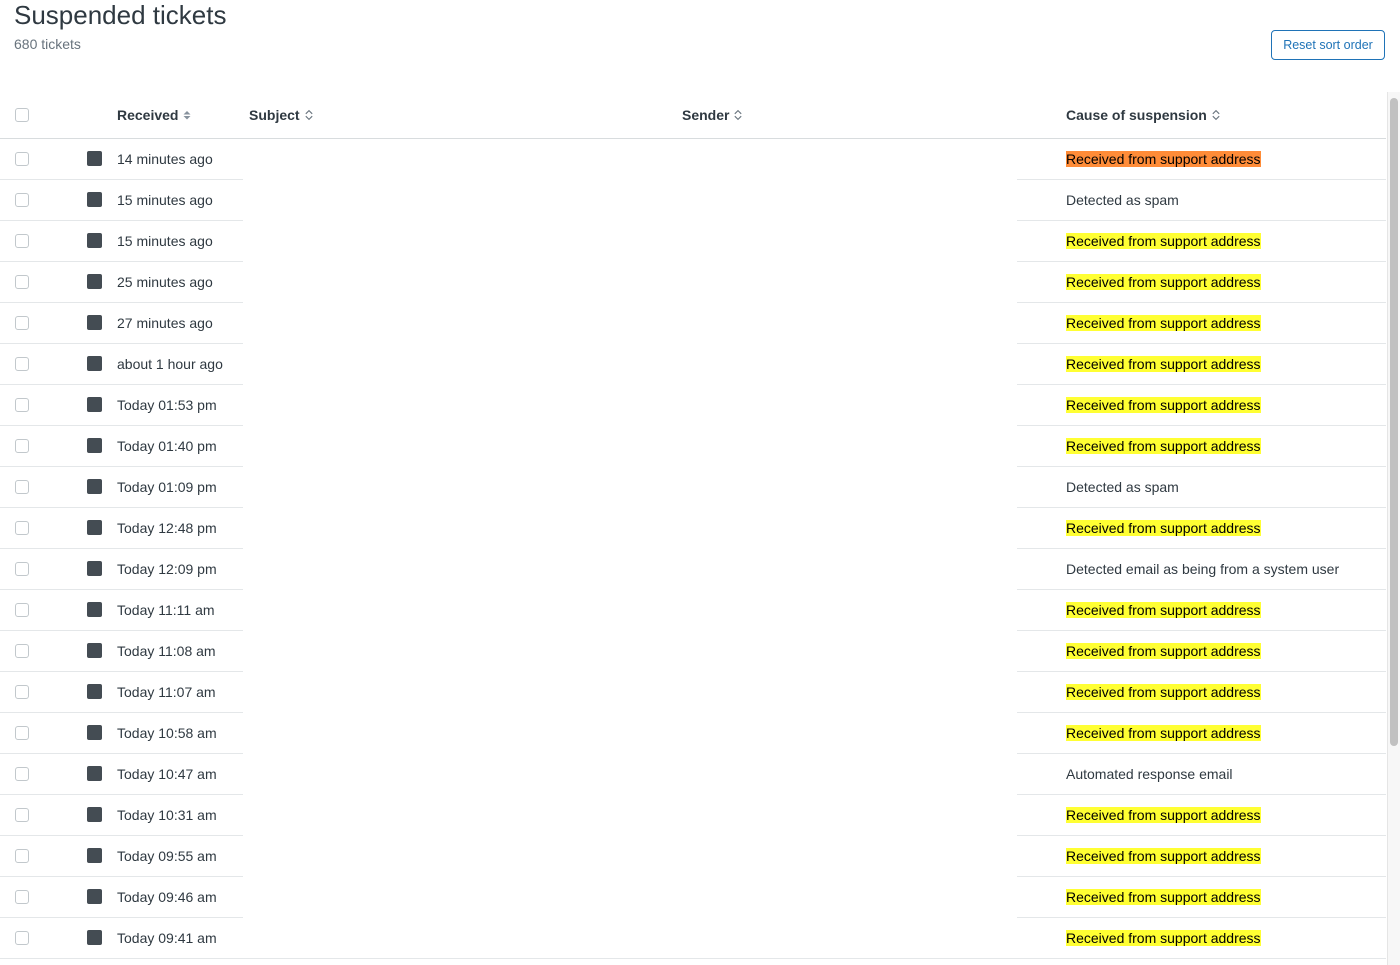  What do you see at coordinates (166, 692) in the screenshot?
I see `received-cell: Today 11:07 am` at bounding box center [166, 692].